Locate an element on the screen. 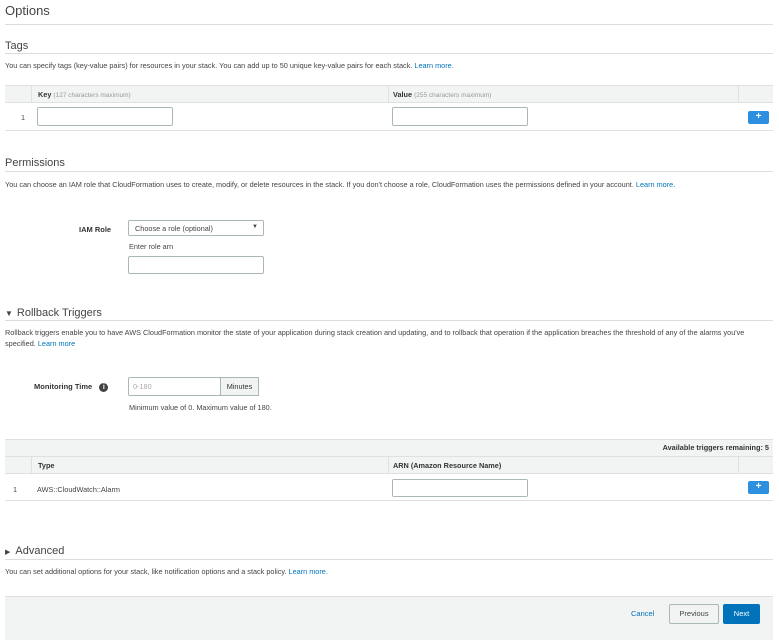 The width and height of the screenshot is (779, 640). permissions-title: Permissions is located at coordinates (35, 163).